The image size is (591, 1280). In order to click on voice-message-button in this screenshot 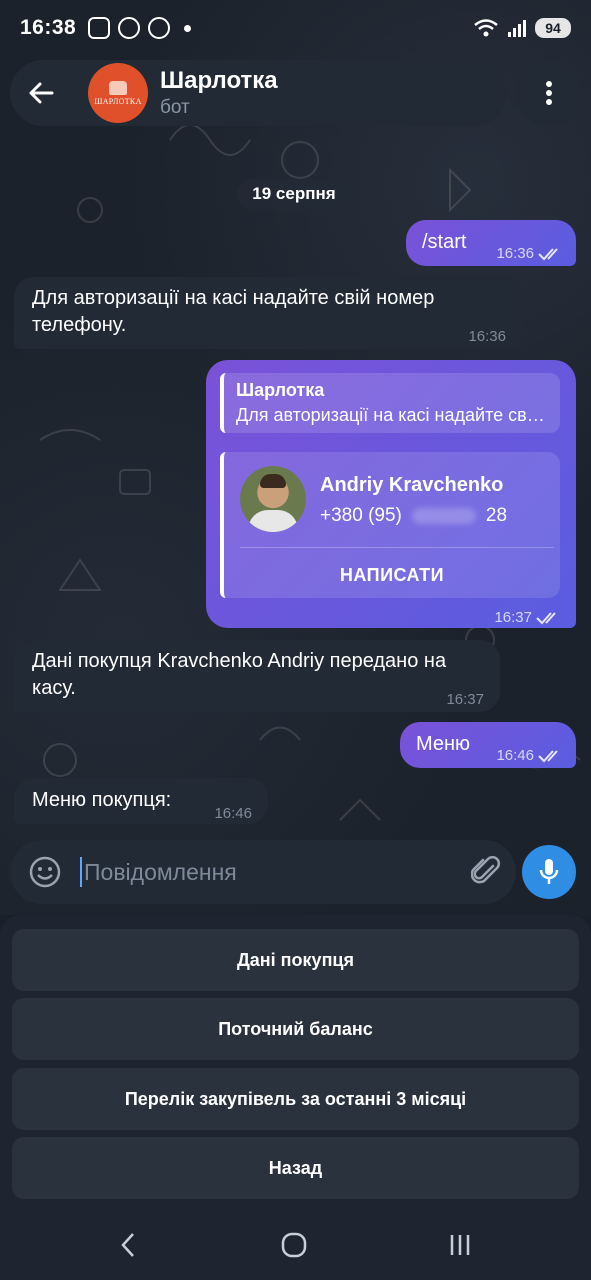, I will do `click(549, 872)`.